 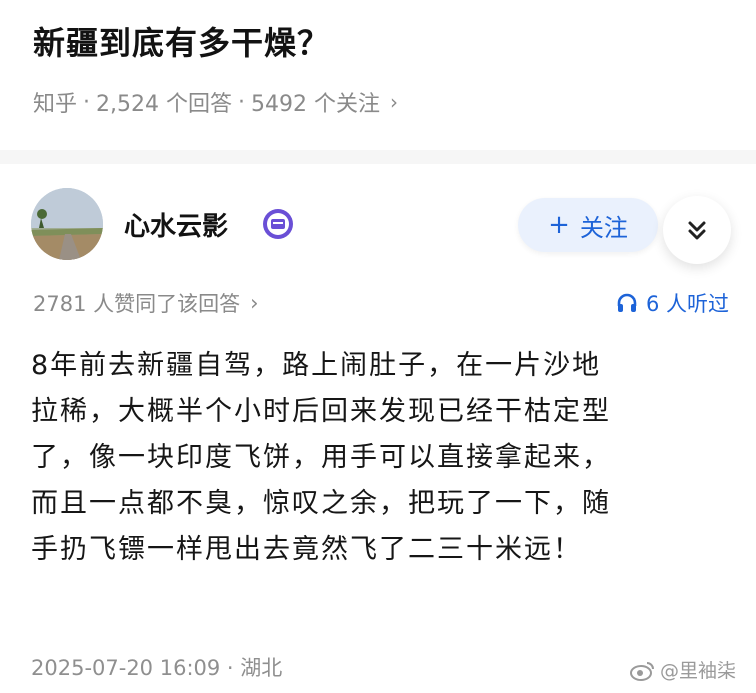 I want to click on followers-count: 5492 个关注, so click(x=315, y=104).